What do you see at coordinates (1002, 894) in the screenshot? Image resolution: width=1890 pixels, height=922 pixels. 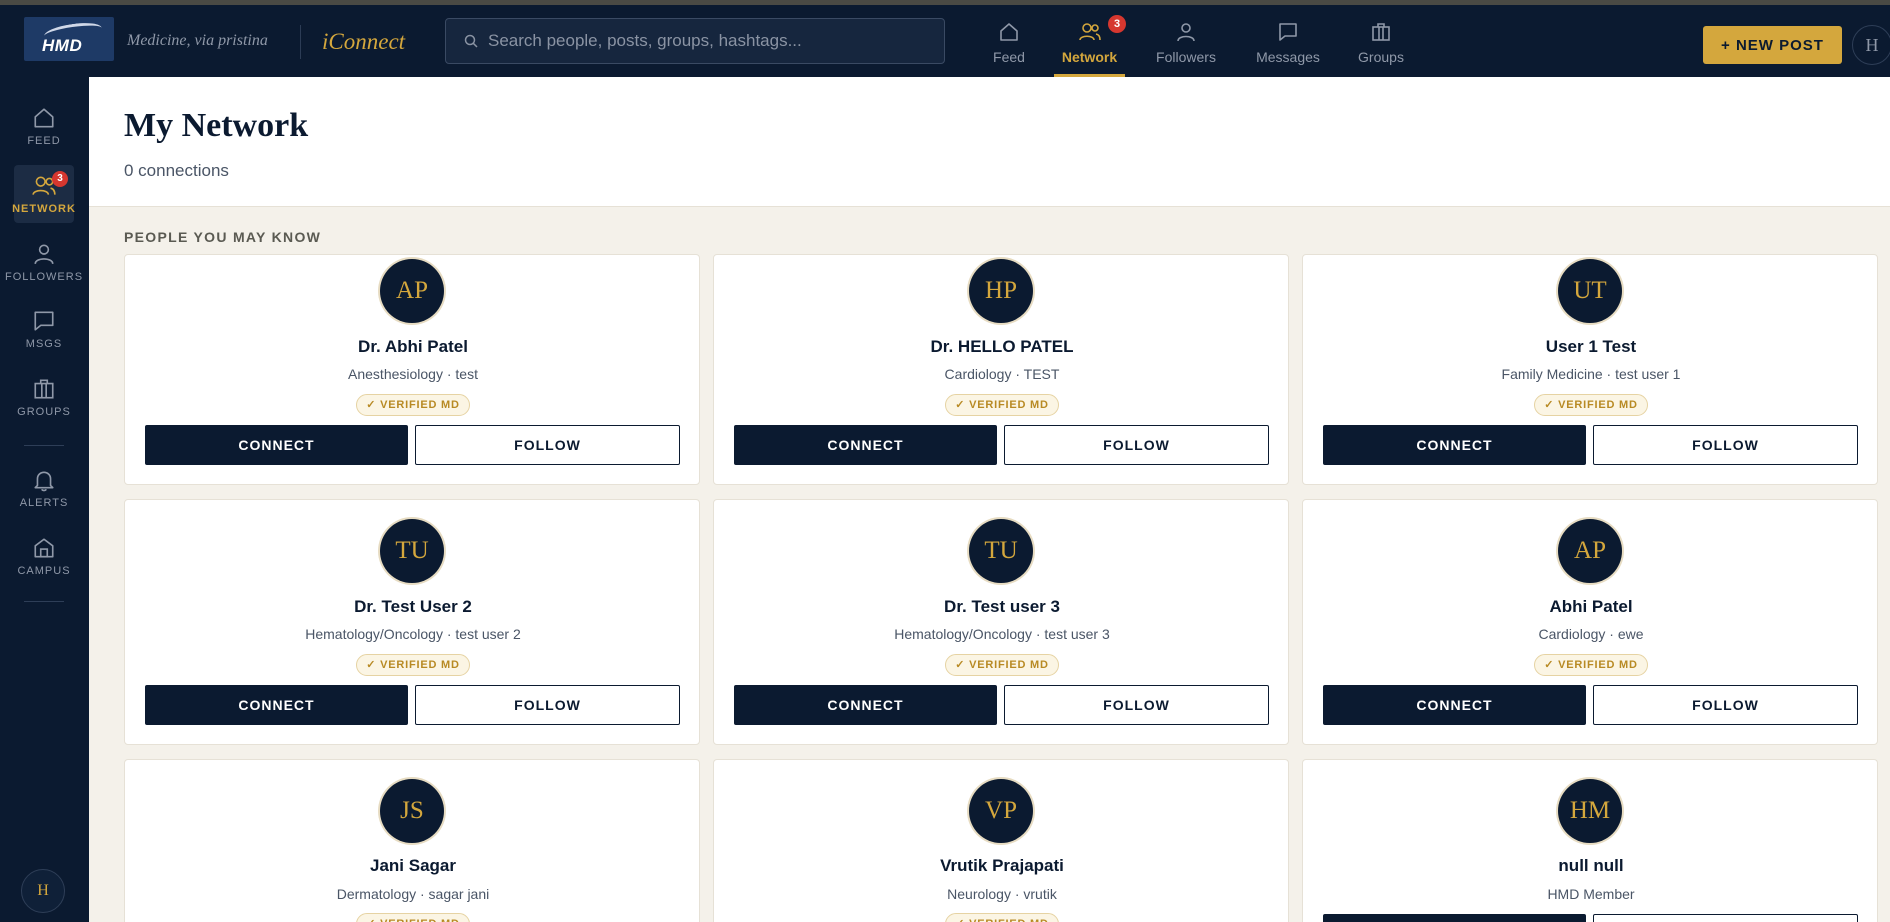 I see `person-meta: Neurology · vrutik` at bounding box center [1002, 894].